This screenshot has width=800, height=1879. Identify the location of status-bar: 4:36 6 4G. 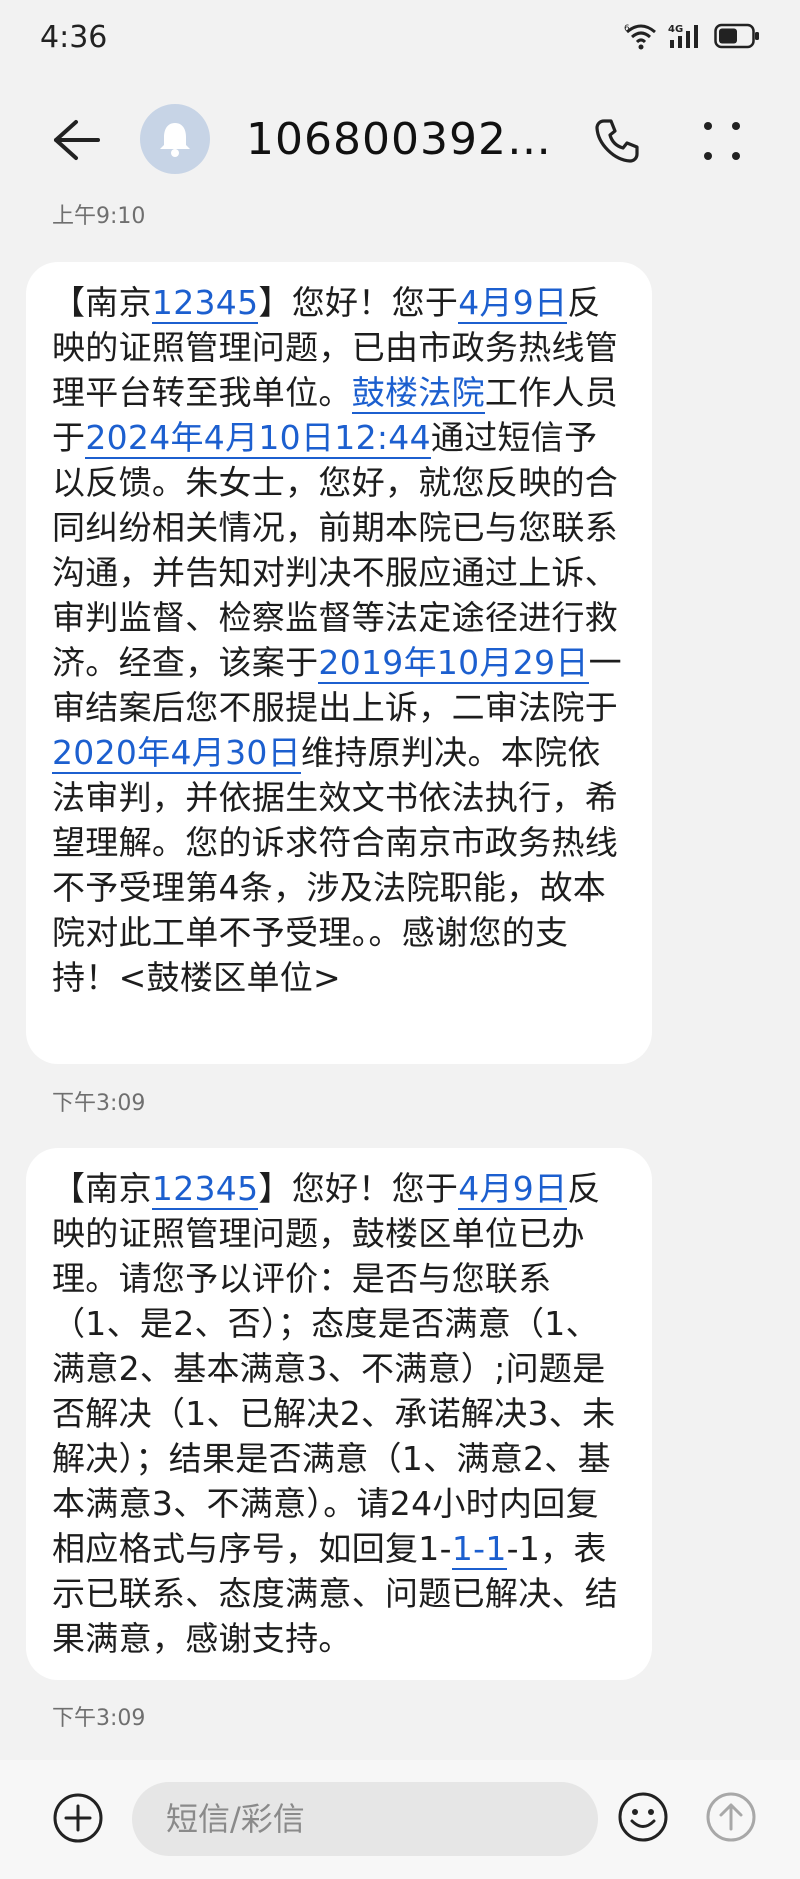
(400, 40).